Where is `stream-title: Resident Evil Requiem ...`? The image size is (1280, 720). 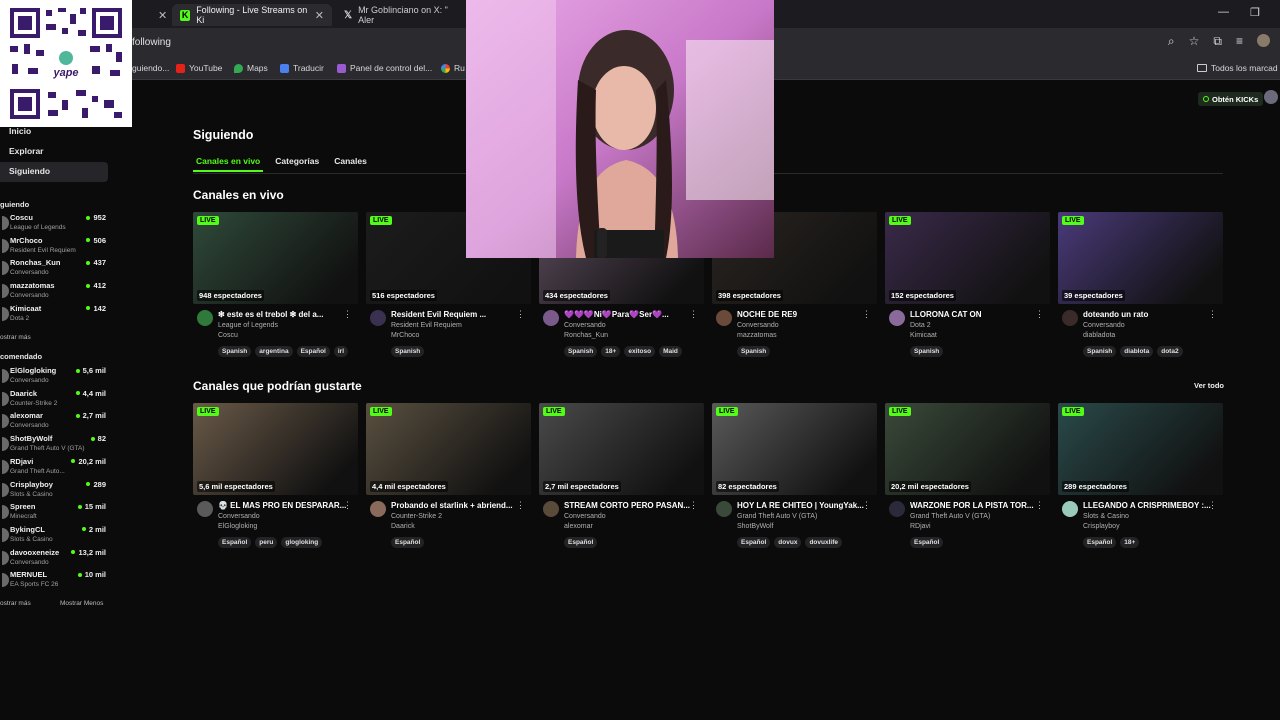 stream-title: Resident Evil Requiem ... is located at coordinates (456, 314).